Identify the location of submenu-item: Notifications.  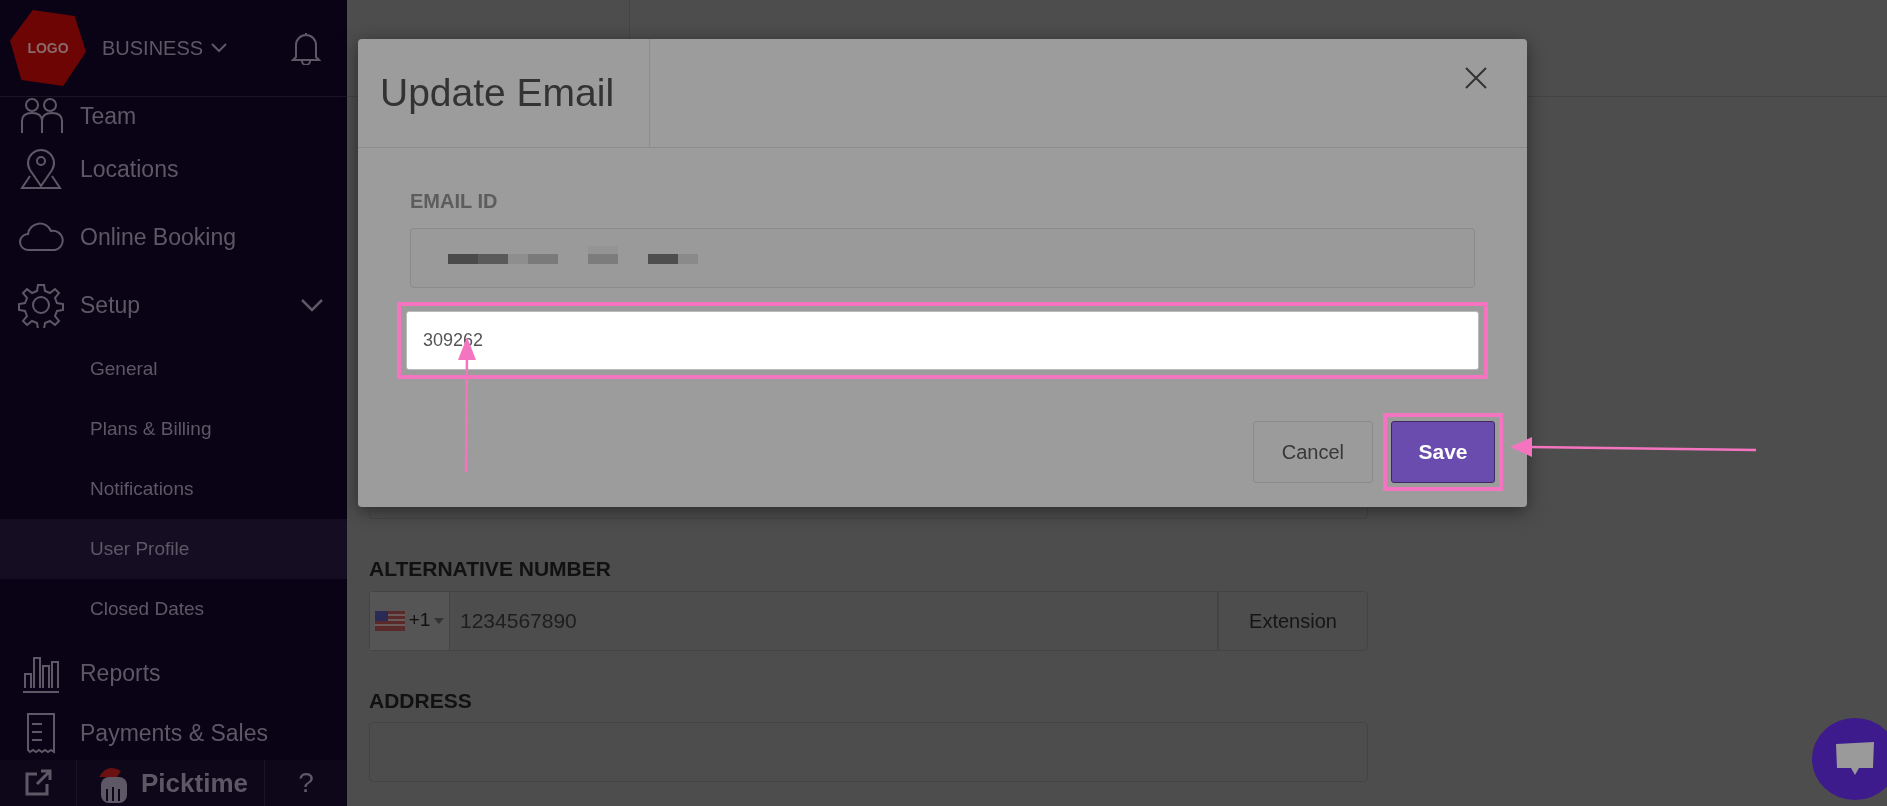
(173, 489).